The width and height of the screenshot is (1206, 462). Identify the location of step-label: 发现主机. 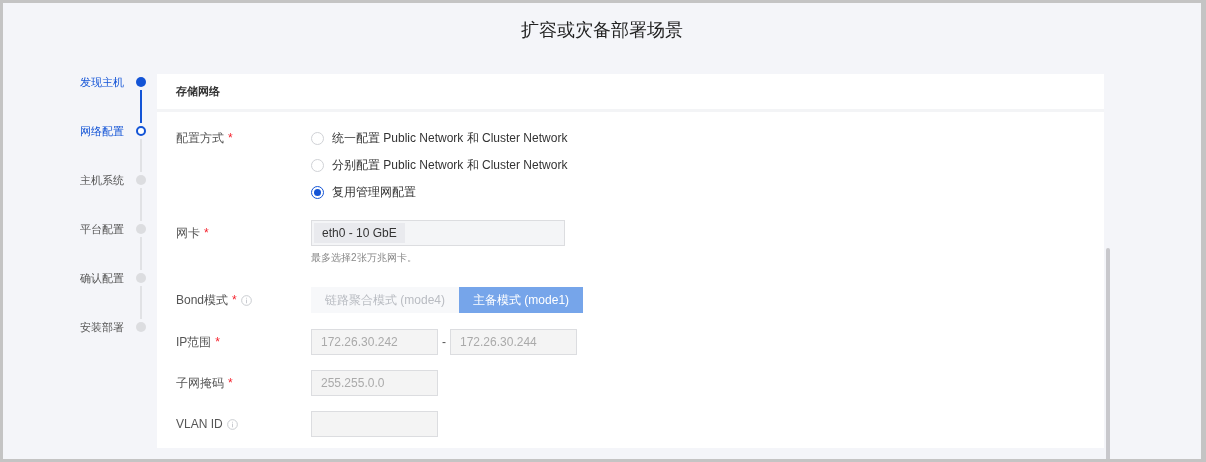
(108, 82).